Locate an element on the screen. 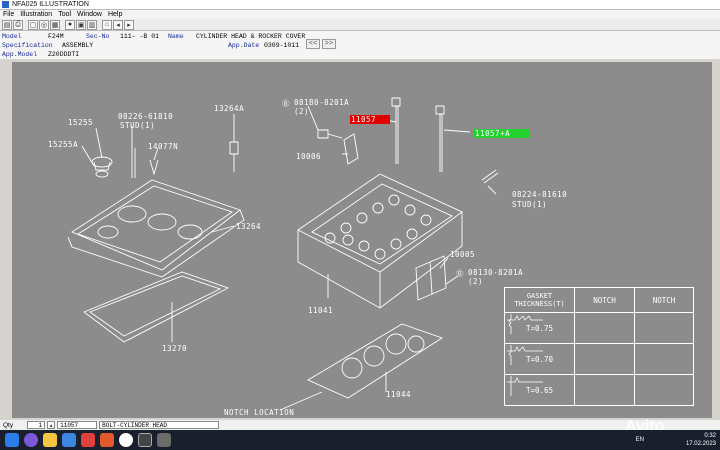  window-titlebar: NFA025 ILLUSTRATION is located at coordinates (360, 5).